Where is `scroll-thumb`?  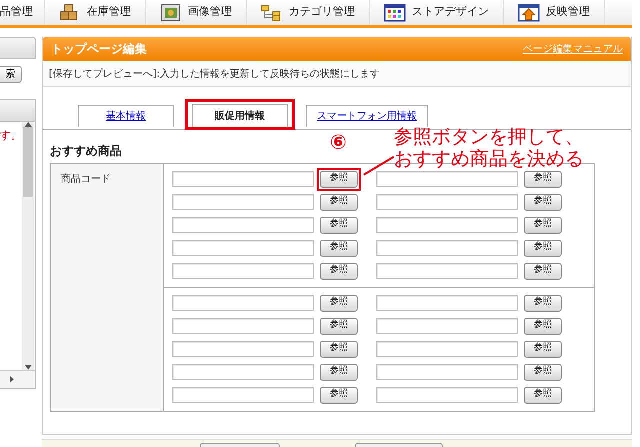
scroll-thumb is located at coordinates (28, 162).